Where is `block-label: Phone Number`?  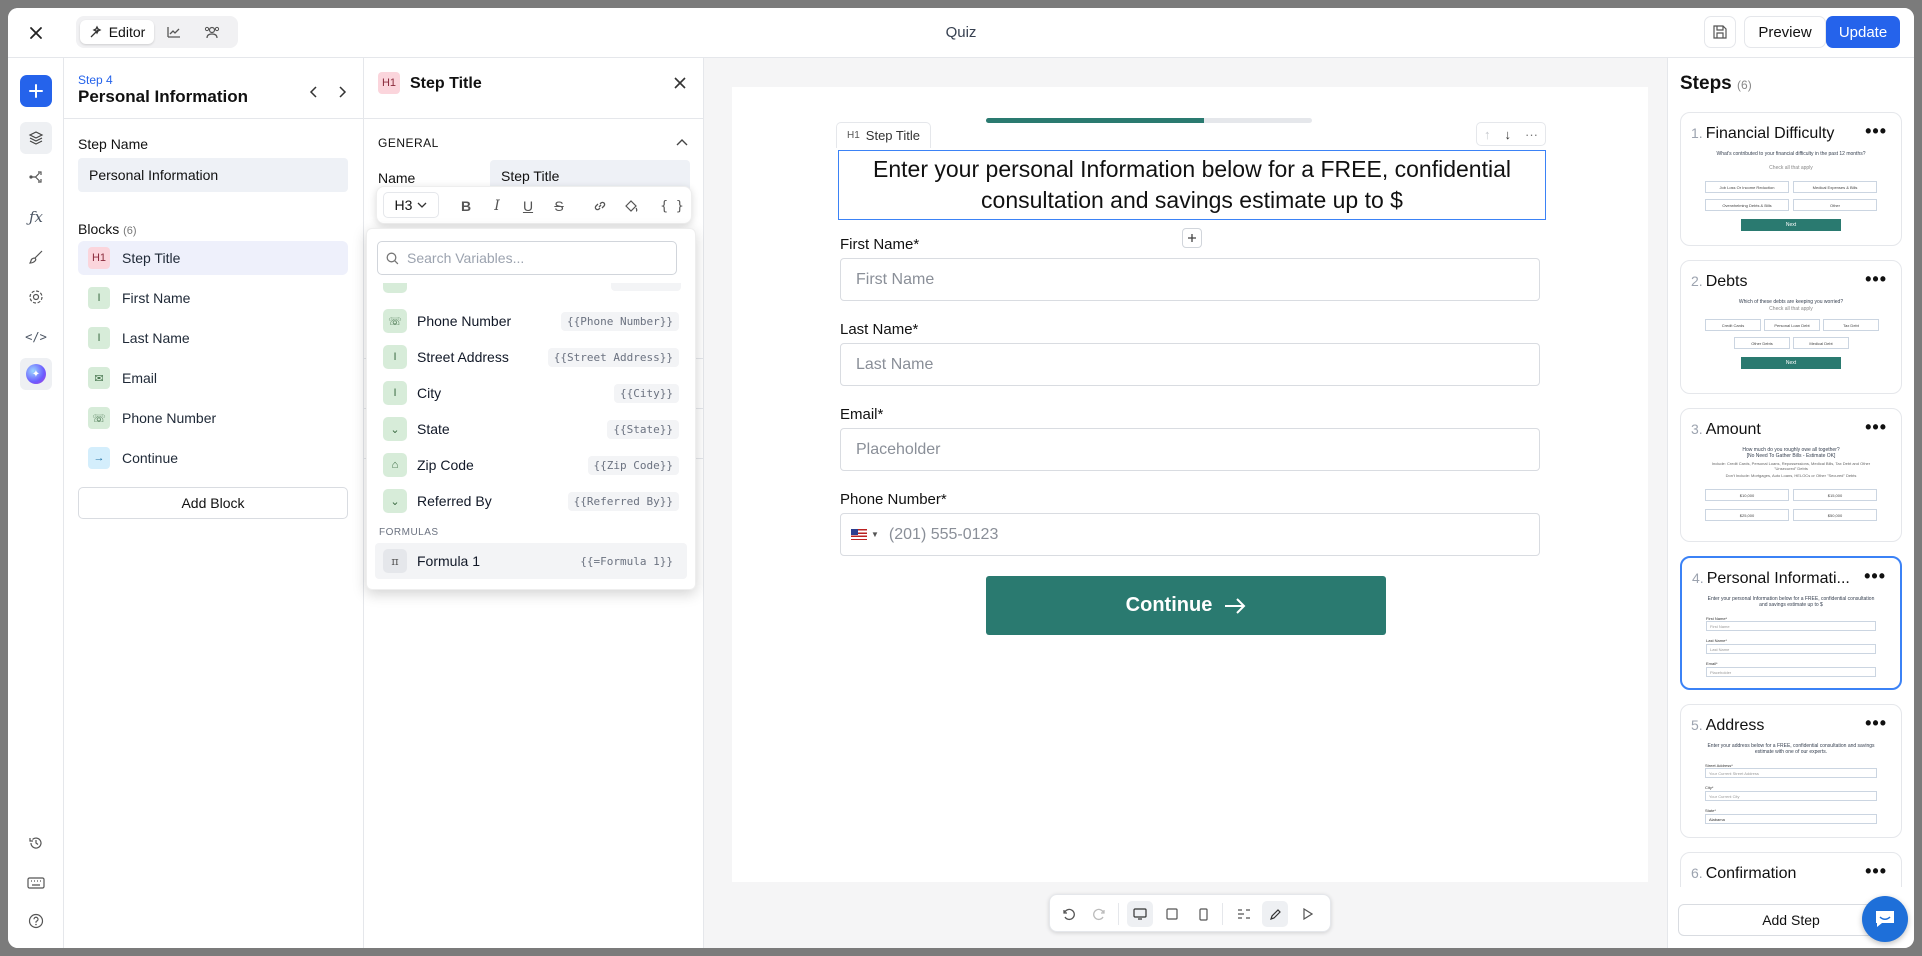
block-label: Phone Number is located at coordinates (169, 418).